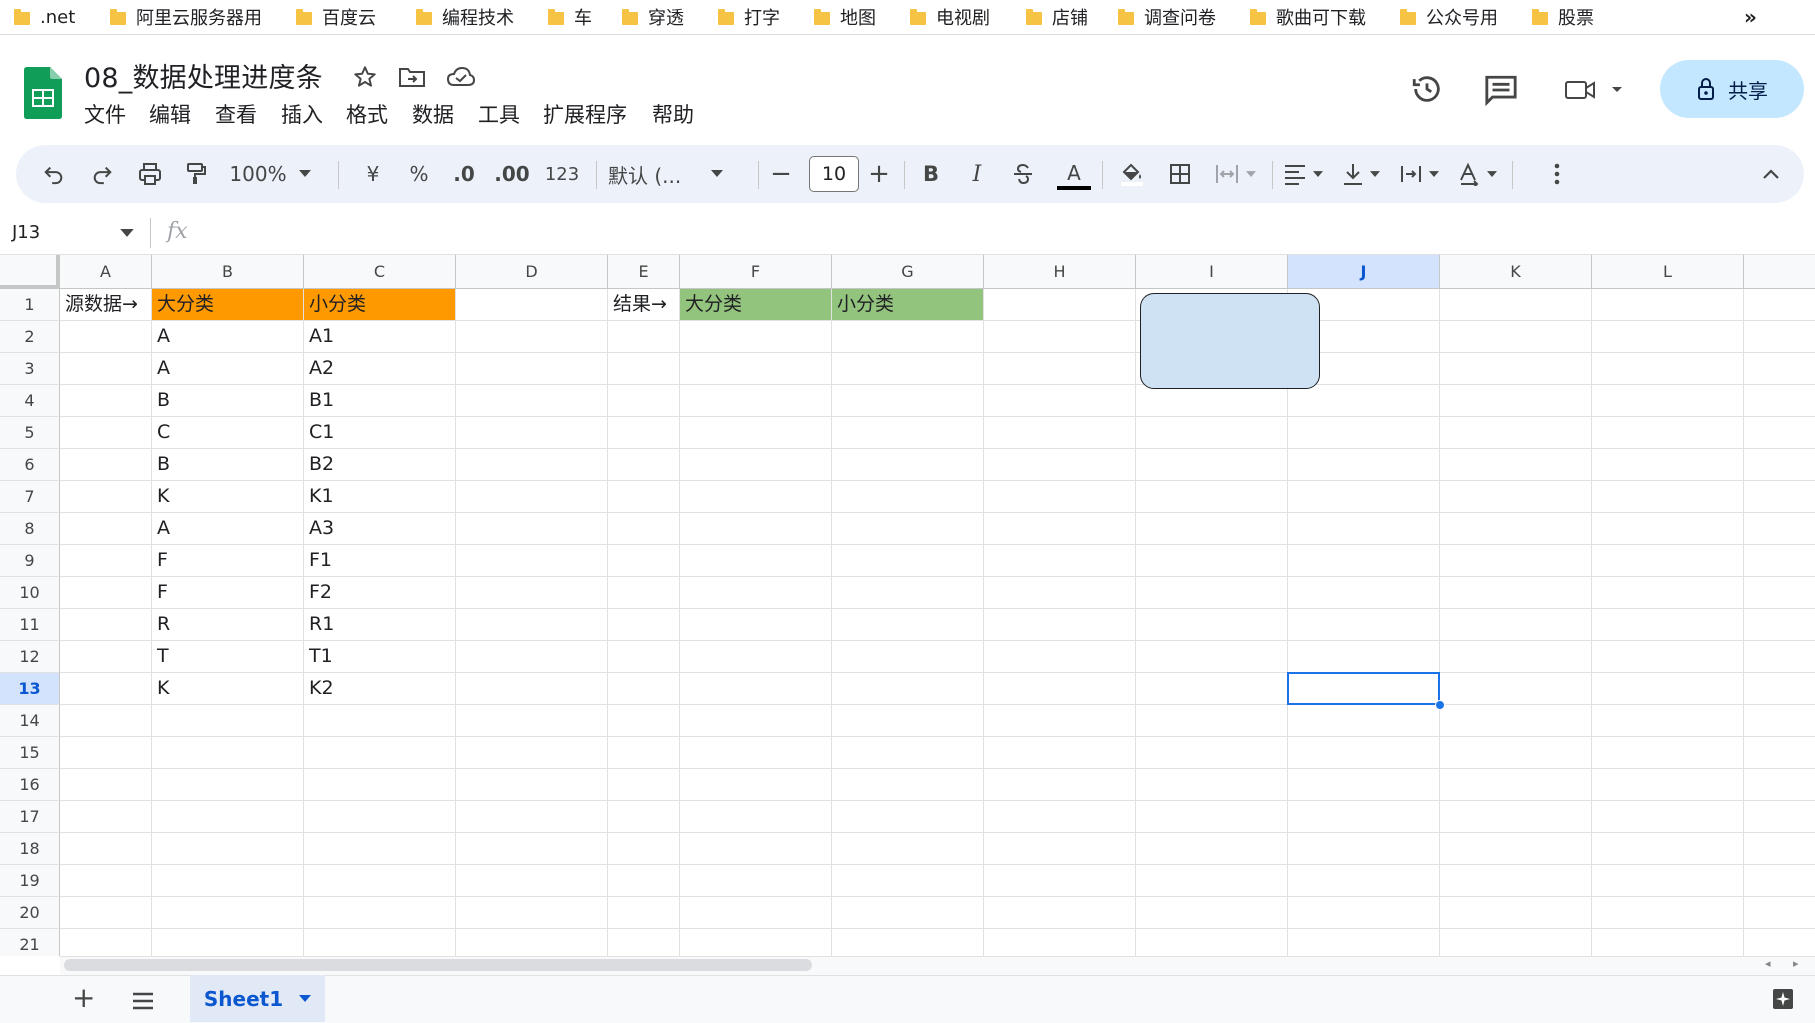 Image resolution: width=1815 pixels, height=1023 pixels. I want to click on italic-button: I, so click(977, 174).